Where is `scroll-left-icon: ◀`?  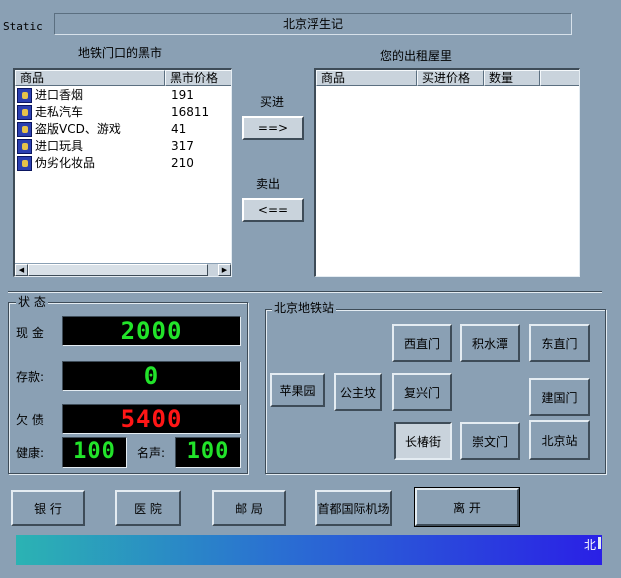 scroll-left-icon: ◀ is located at coordinates (21, 270).